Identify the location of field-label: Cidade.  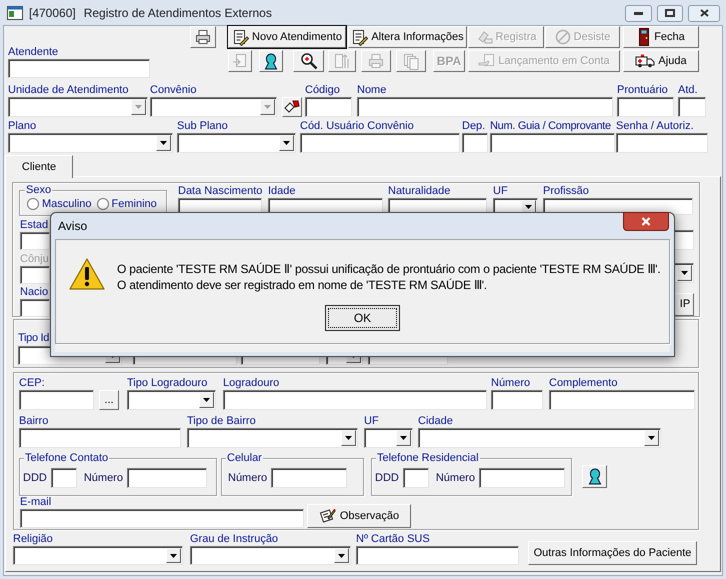
(436, 421).